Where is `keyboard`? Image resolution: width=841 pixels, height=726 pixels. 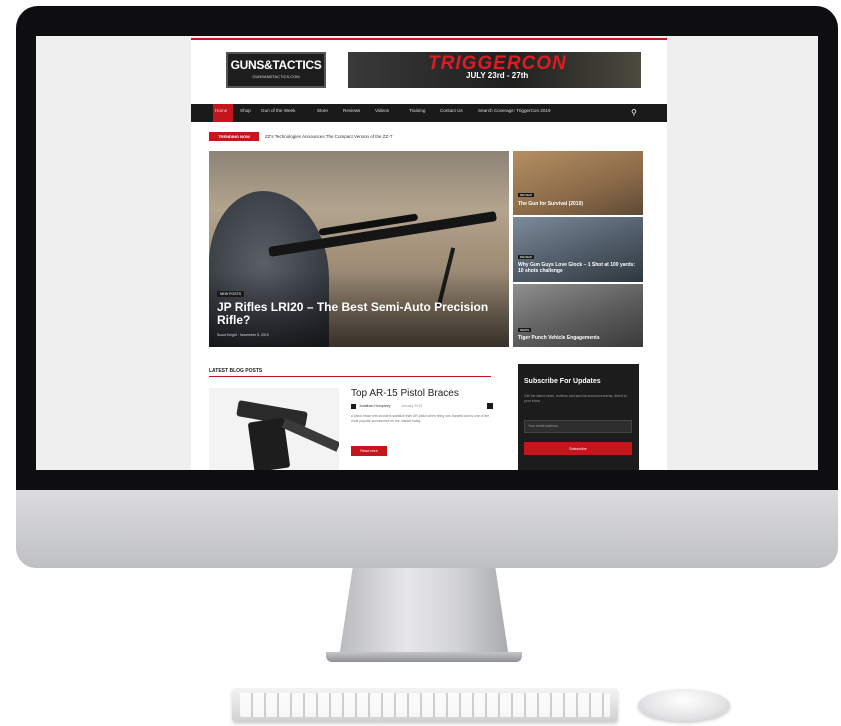
keyboard is located at coordinates (425, 705).